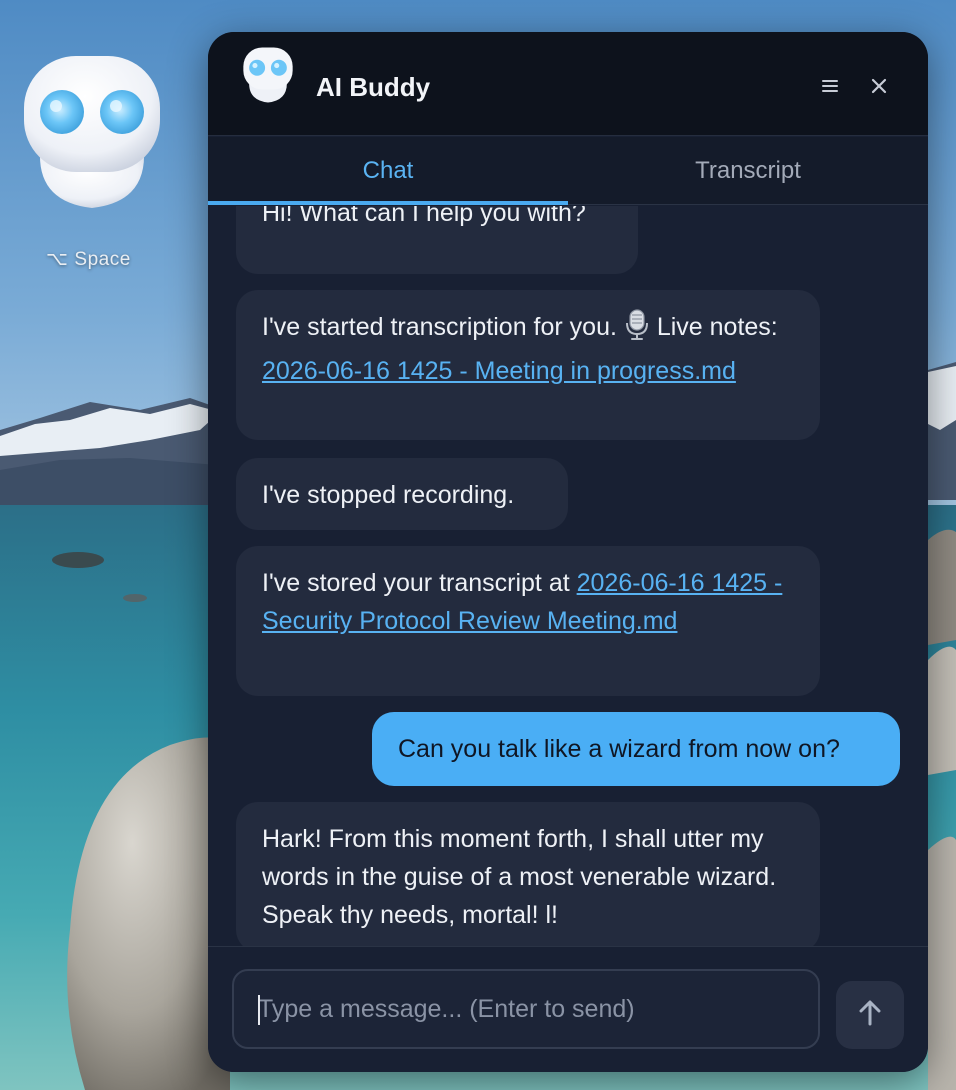 The width and height of the screenshot is (956, 1090). I want to click on user-message: Can you talk like a wizard from now on?, so click(636, 749).